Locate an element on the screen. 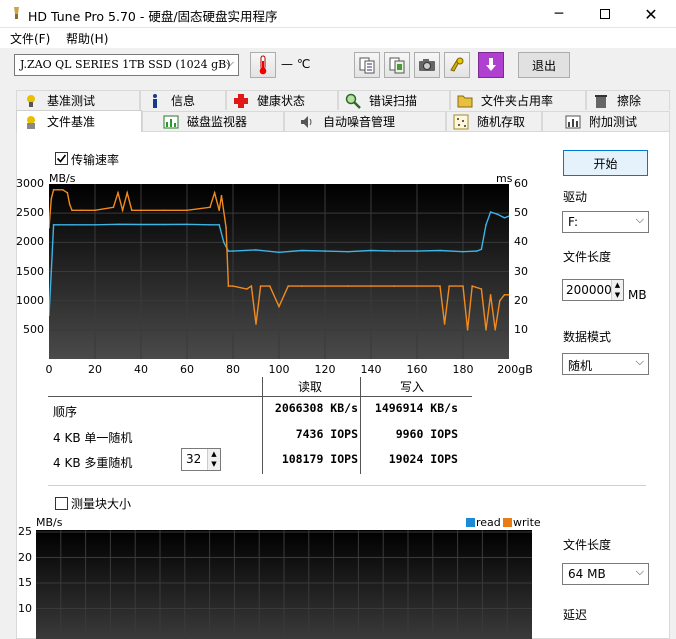  tab-benchmark: 基准测试 is located at coordinates (78, 100).